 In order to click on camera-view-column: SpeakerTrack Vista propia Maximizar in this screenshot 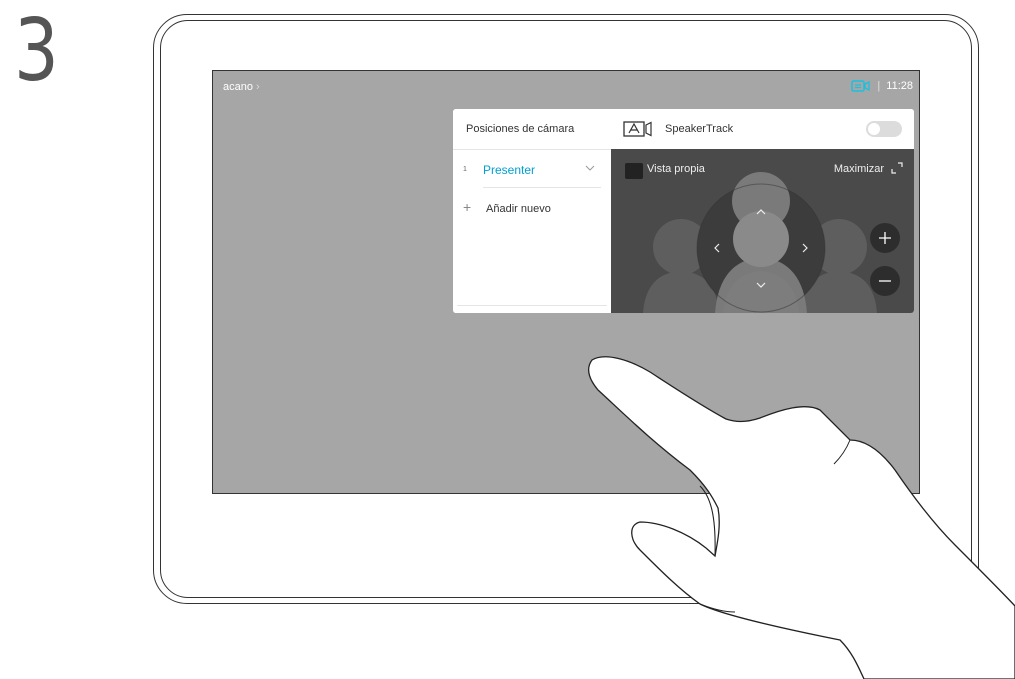, I will do `click(762, 211)`.